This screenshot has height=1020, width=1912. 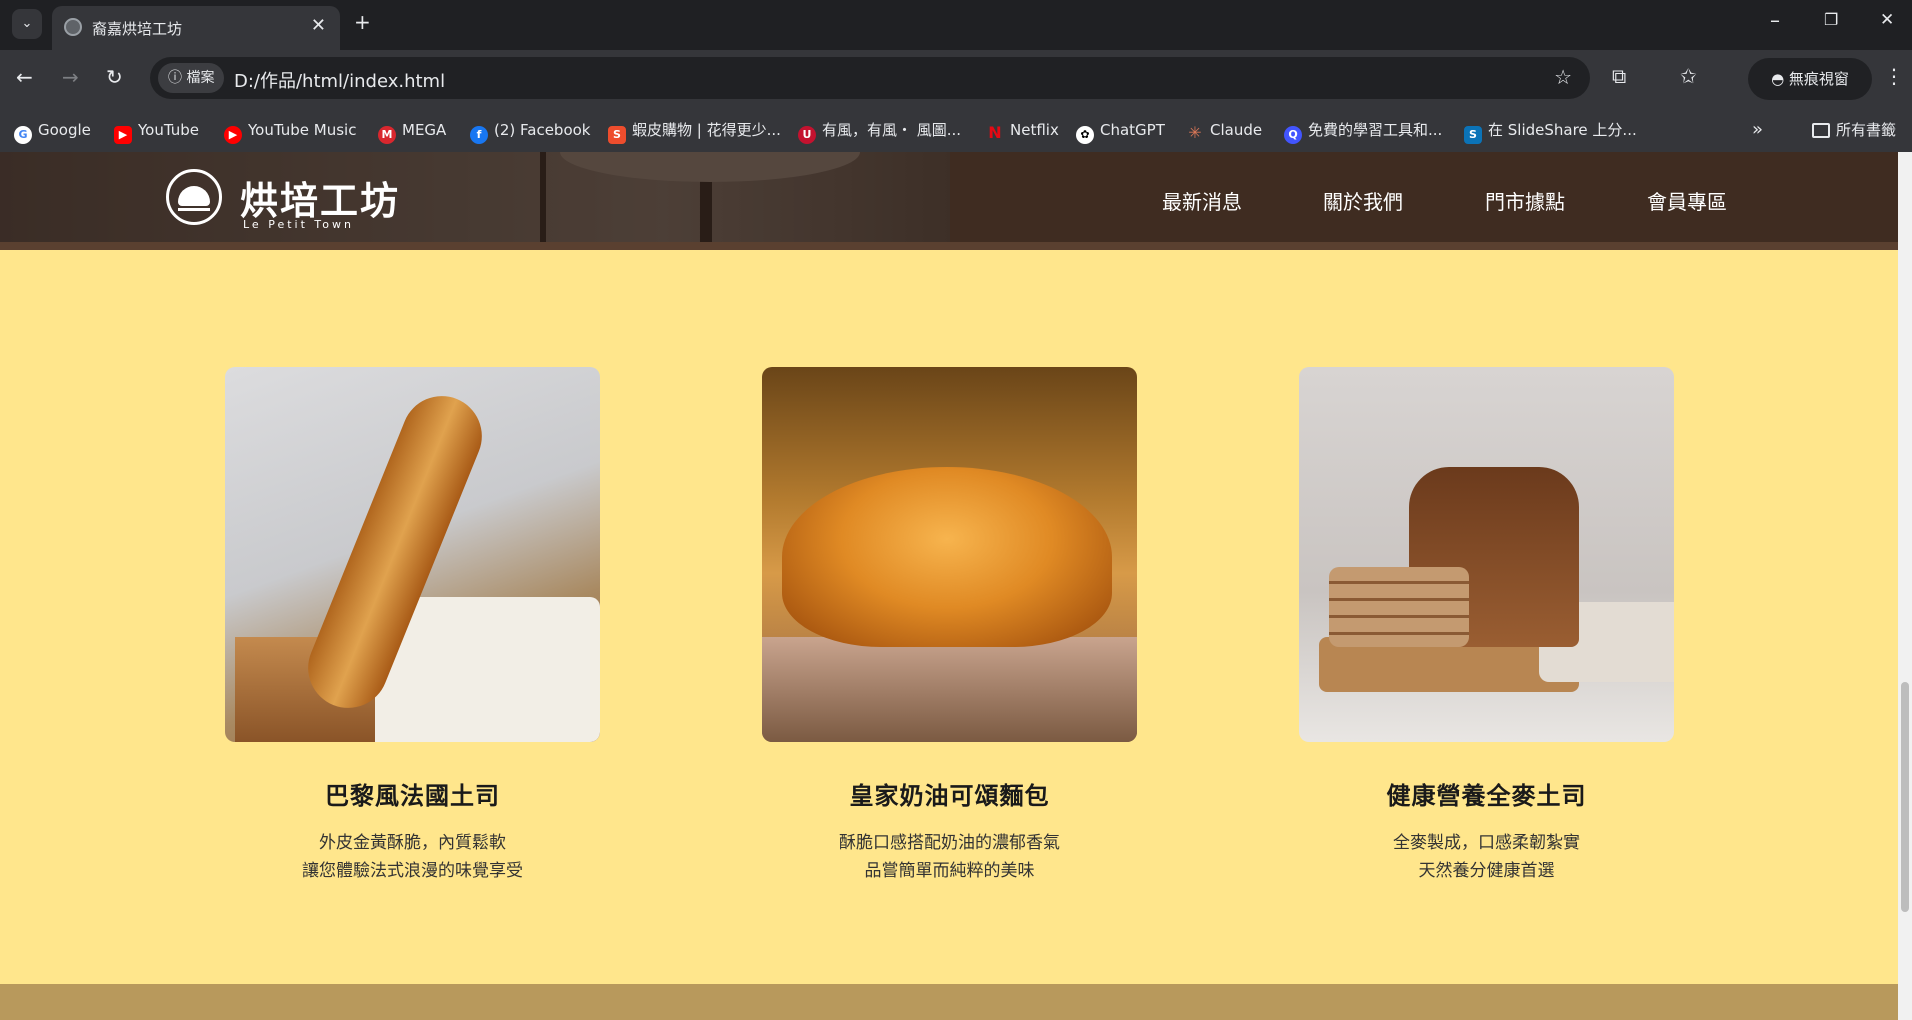 I want to click on quizlet-icon: Q, so click(x=1293, y=135).